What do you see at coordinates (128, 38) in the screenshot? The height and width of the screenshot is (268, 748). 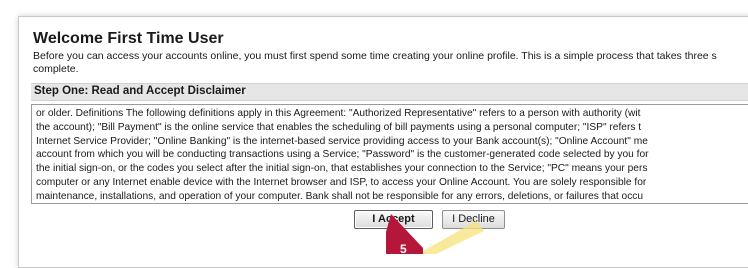 I see `page-title: Welcome First Time User` at bounding box center [128, 38].